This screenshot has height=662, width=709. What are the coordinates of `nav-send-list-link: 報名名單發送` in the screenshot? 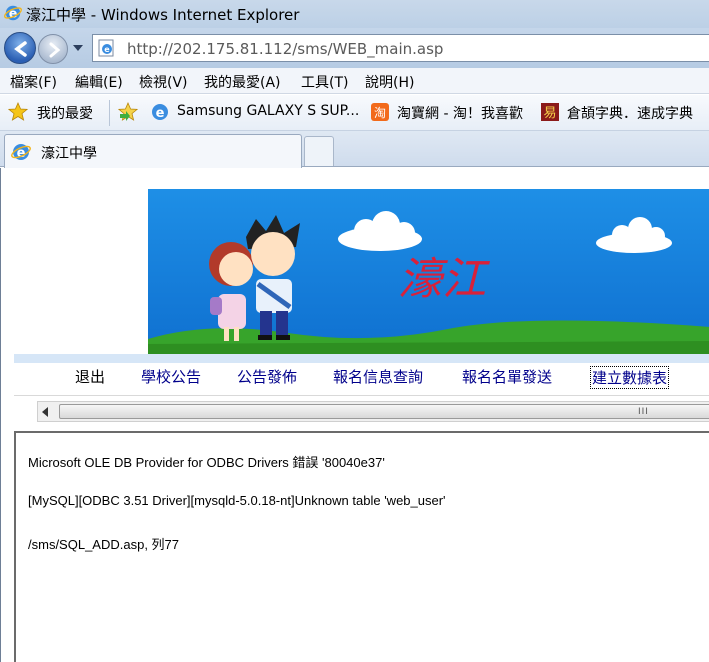 It's located at (507, 376).